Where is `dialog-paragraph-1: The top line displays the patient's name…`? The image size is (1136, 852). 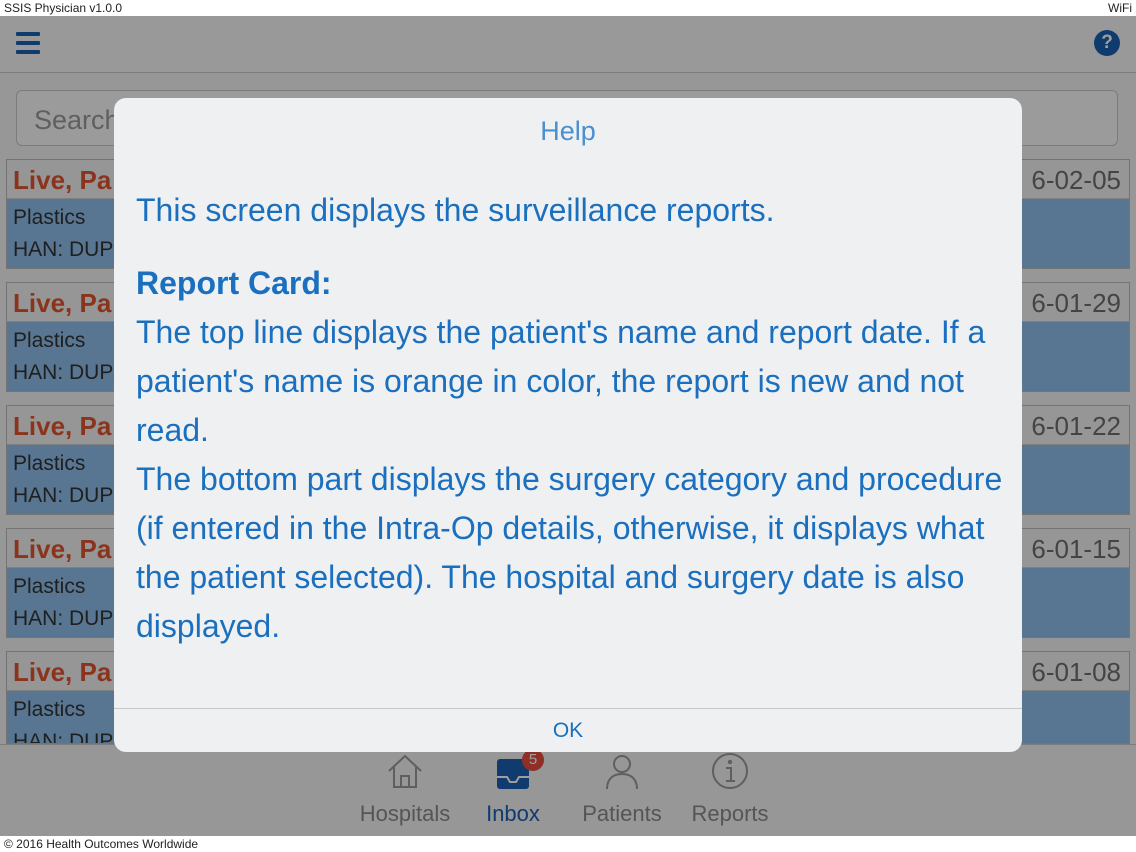
dialog-paragraph-1: The top line displays the patient's name… is located at coordinates (561, 381).